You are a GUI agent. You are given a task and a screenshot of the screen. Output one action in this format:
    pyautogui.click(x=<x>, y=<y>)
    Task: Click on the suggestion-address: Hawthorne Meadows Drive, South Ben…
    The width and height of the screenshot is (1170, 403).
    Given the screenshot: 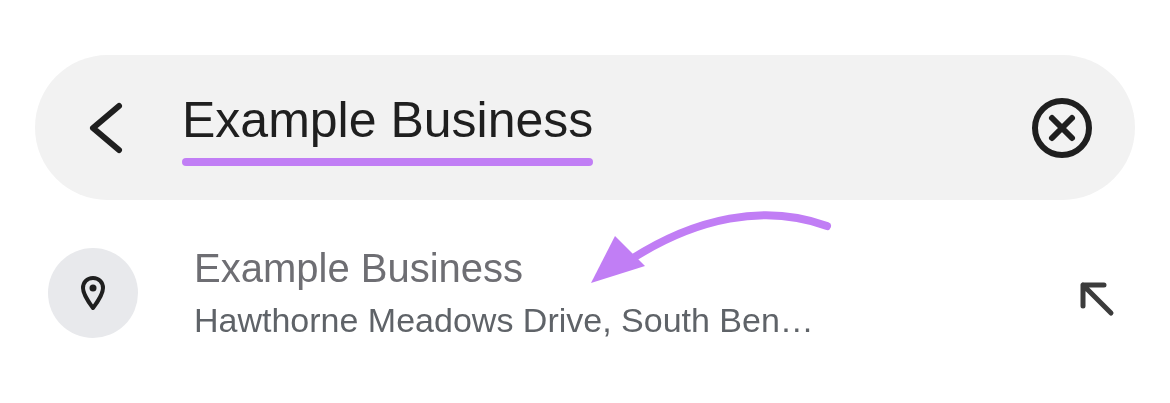 What is the action you would take?
    pyautogui.click(x=504, y=320)
    